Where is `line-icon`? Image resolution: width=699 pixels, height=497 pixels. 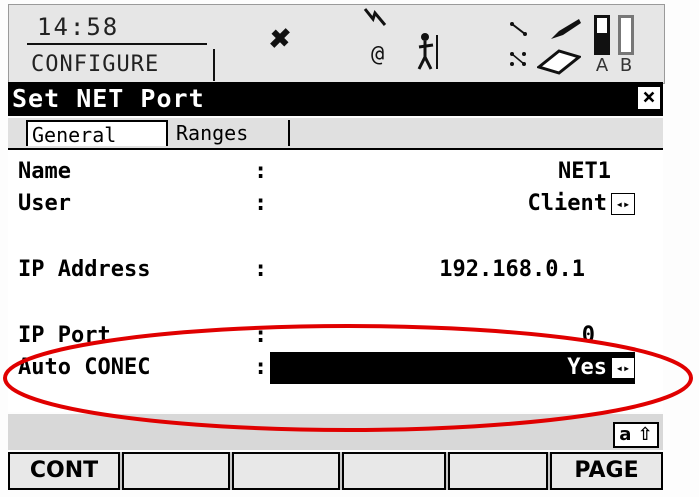 line-icon is located at coordinates (518, 29).